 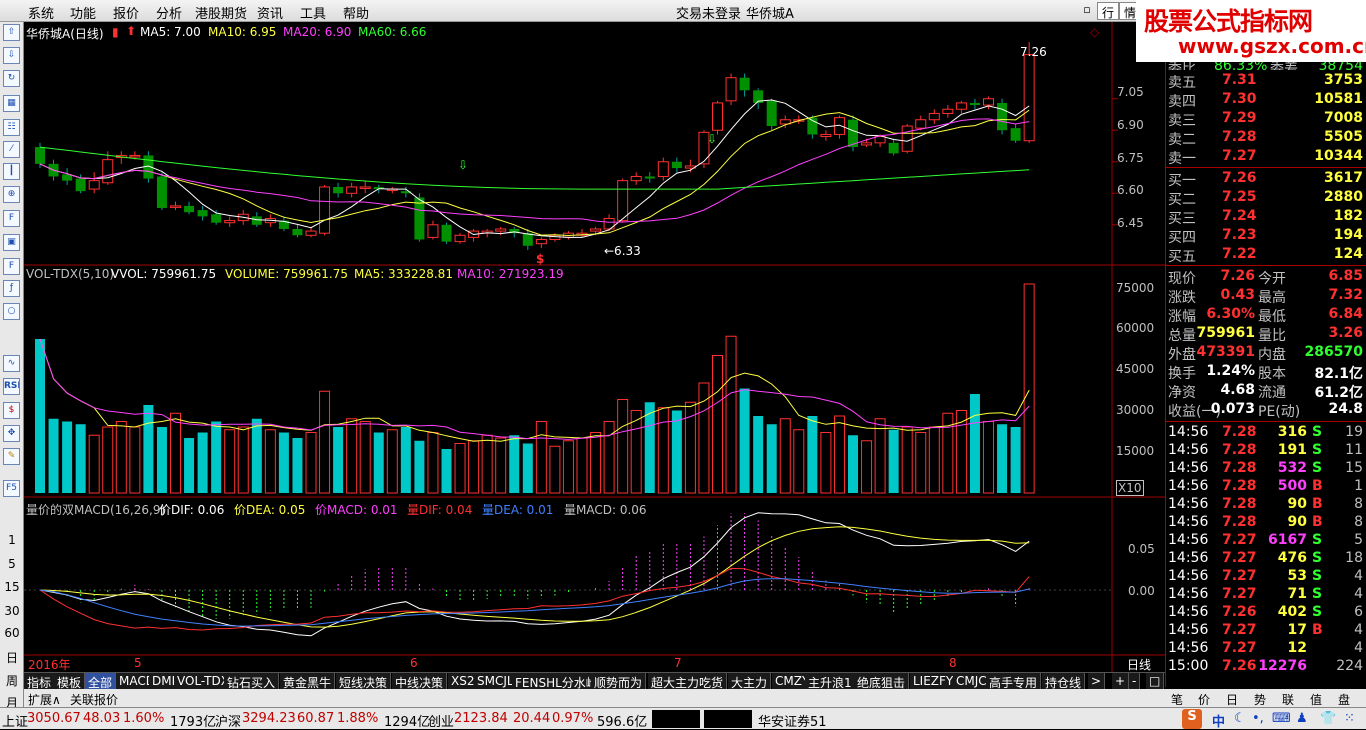 What do you see at coordinates (1258, 718) in the screenshot?
I see `punct-icon: •,` at bounding box center [1258, 718].